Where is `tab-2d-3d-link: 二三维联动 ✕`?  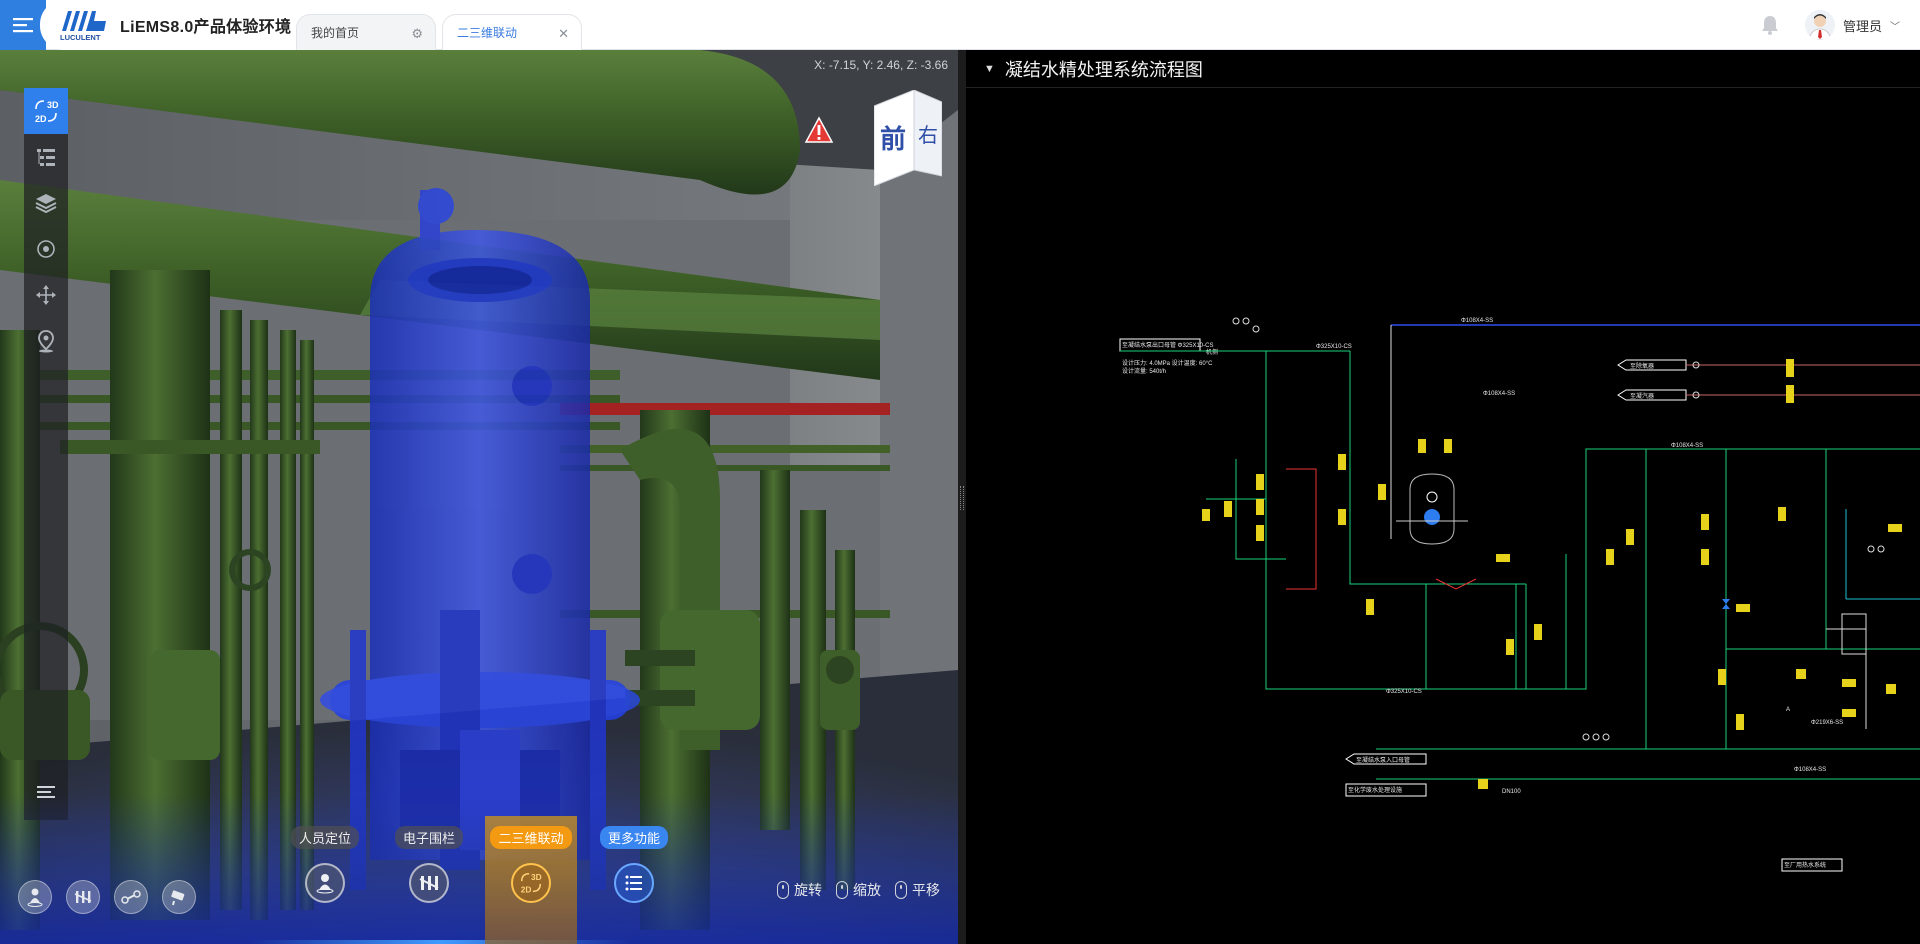
tab-2d-3d-link: 二三维联动 ✕ is located at coordinates (512, 32).